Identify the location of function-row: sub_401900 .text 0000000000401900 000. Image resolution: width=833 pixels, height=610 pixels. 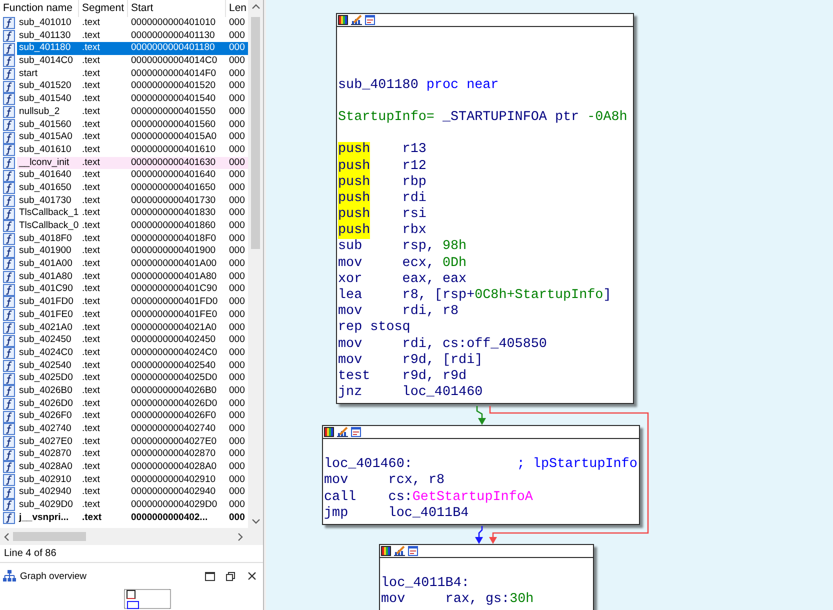
(132, 251).